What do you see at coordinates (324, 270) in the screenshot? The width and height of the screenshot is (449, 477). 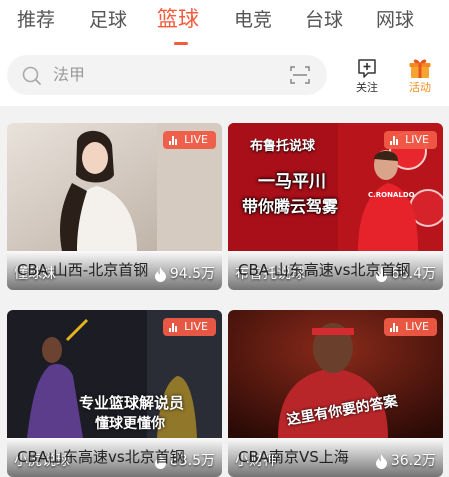 I see `stream-title: CBA 山东高速vs北京首钢` at bounding box center [324, 270].